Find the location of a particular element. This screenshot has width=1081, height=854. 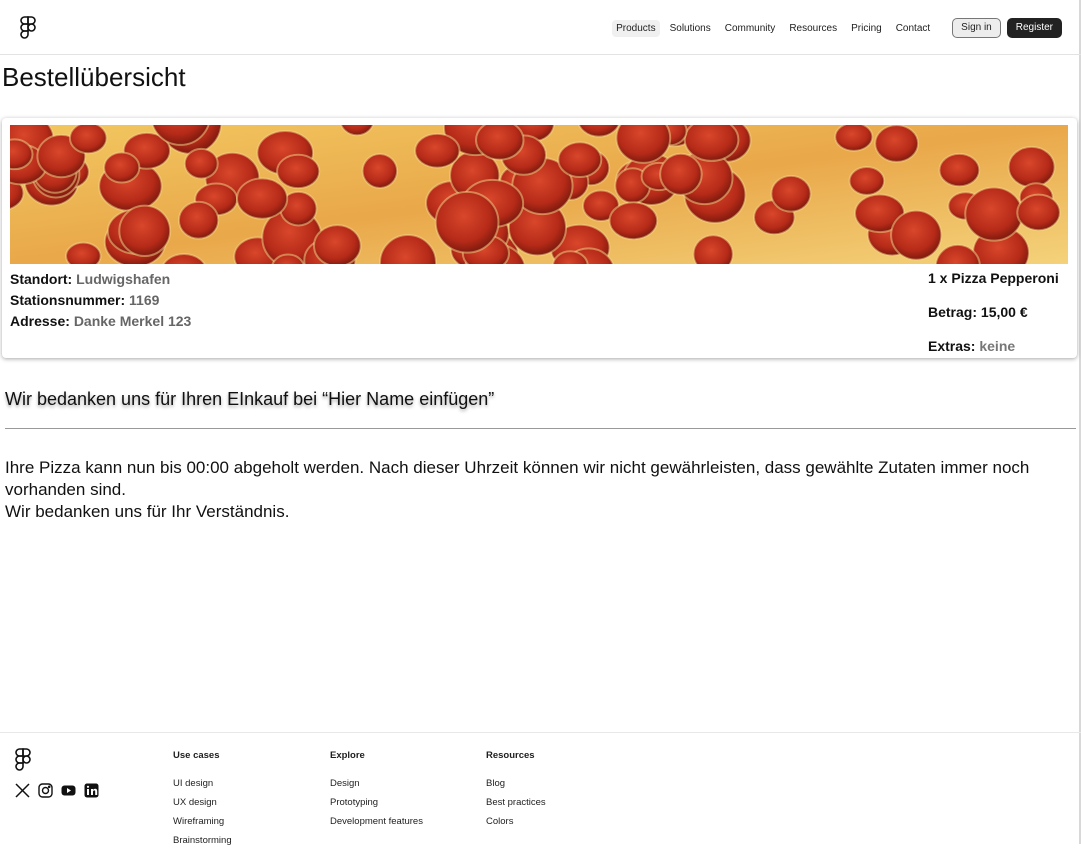

footer-heading: Use cases is located at coordinates (196, 755).